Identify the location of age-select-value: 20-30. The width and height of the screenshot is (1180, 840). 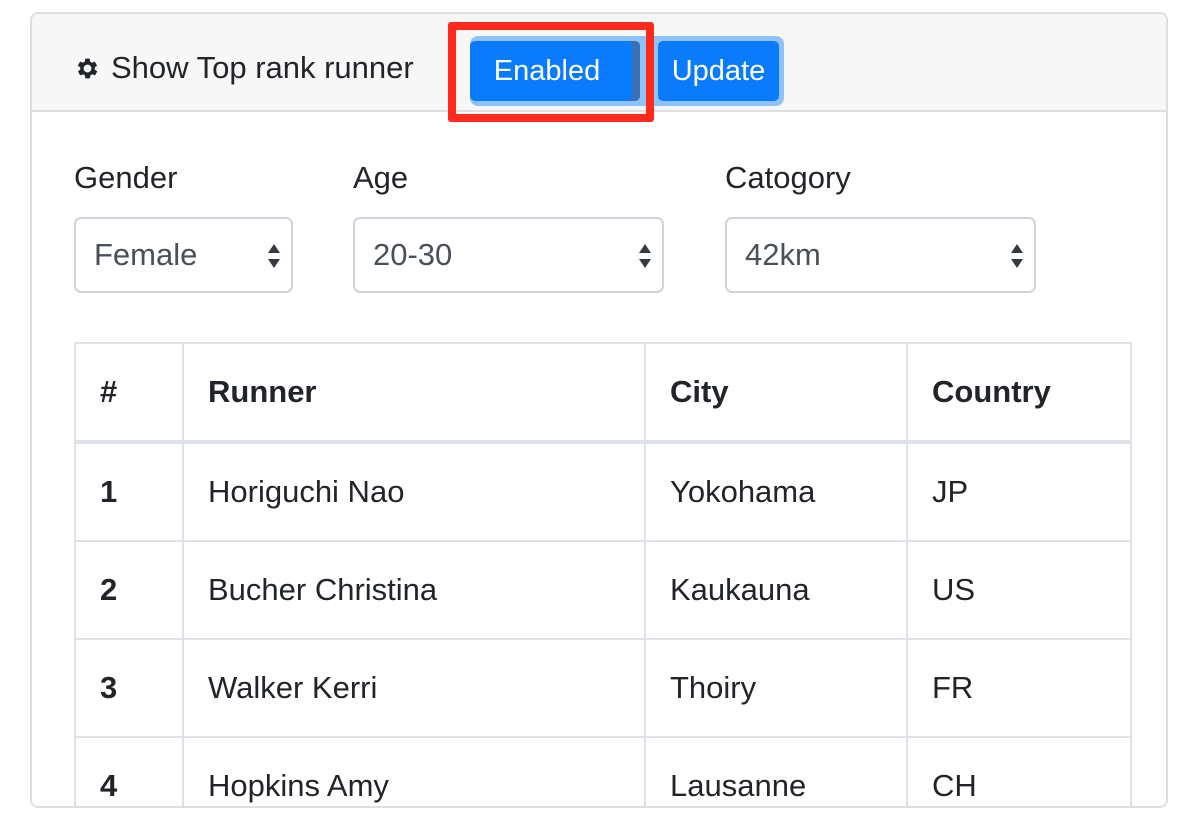
(413, 254).